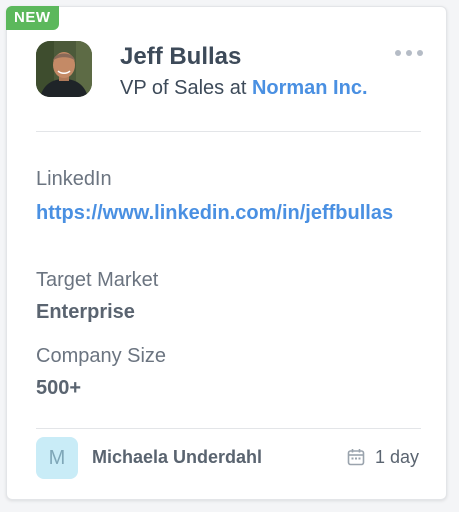 The width and height of the screenshot is (459, 512). I want to click on contact-avatar, so click(64, 69).